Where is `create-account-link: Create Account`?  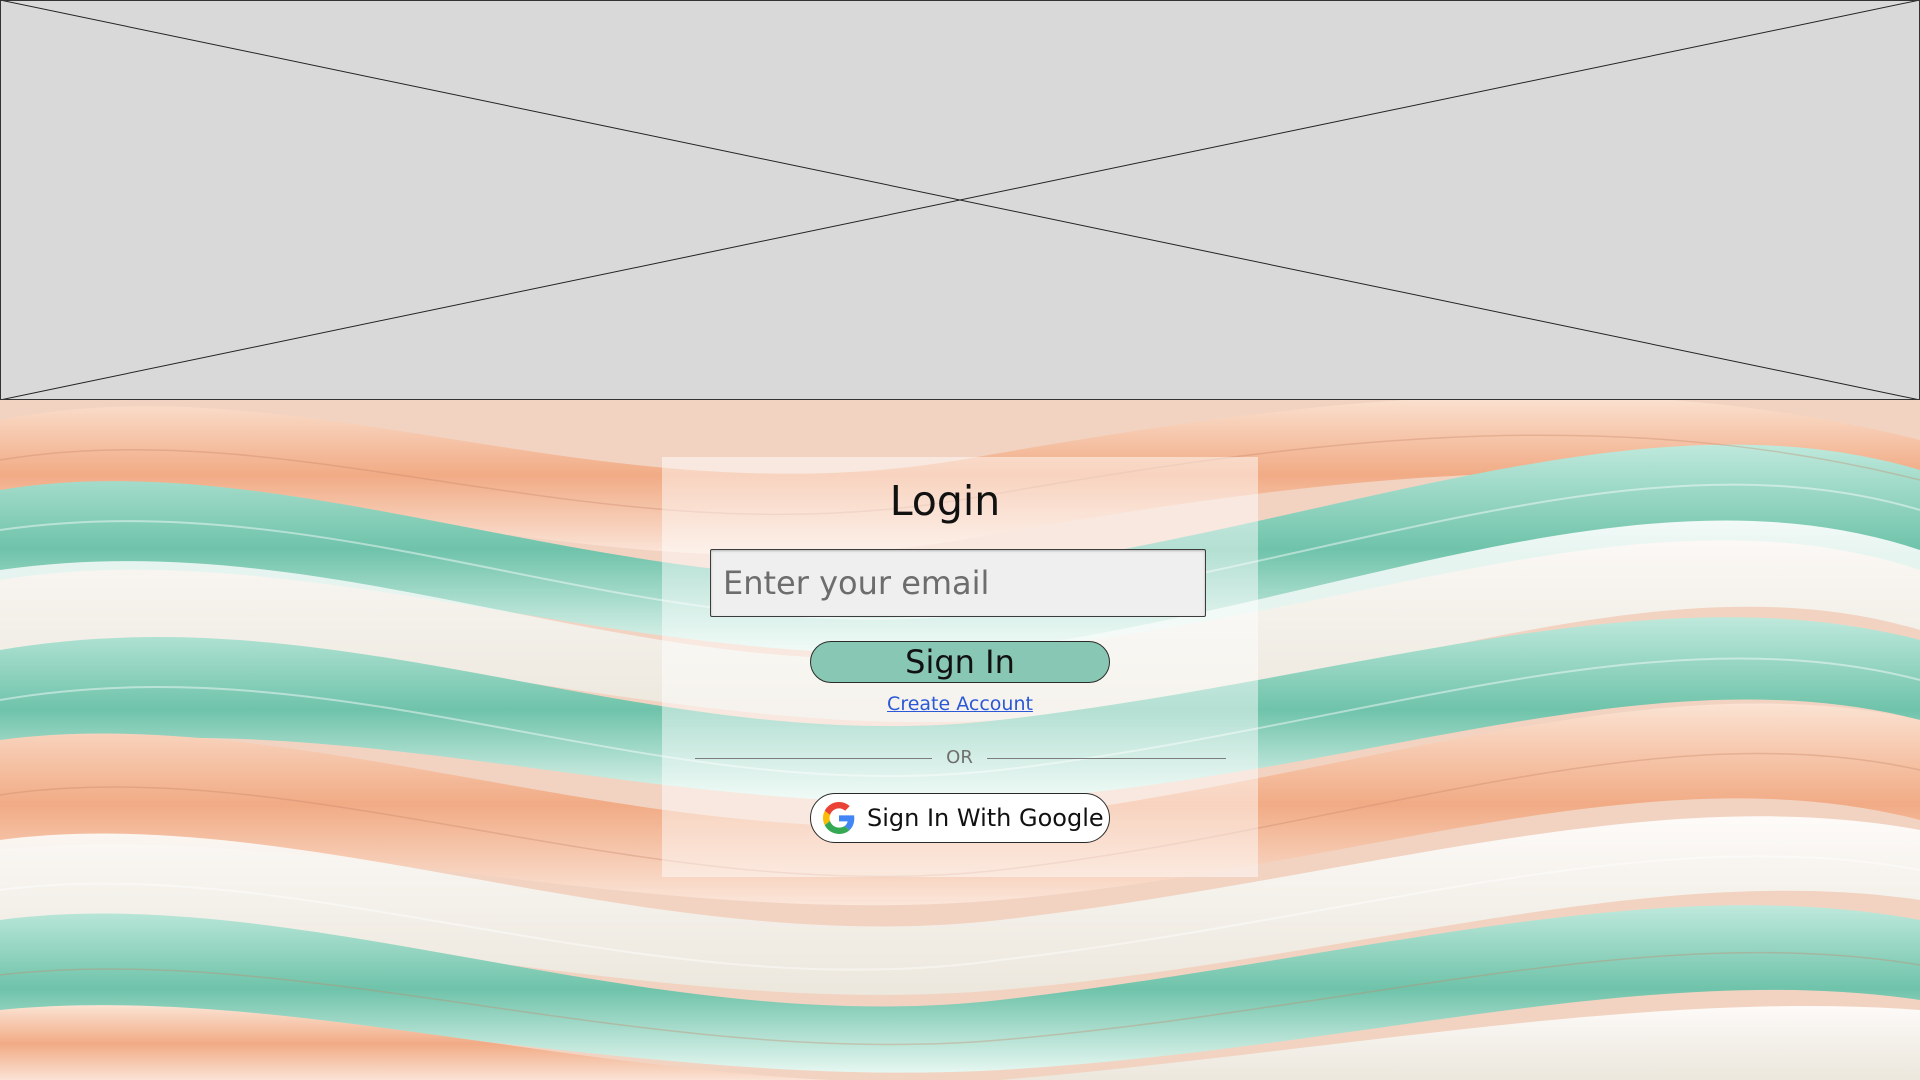
create-account-link: Create Account is located at coordinates (960, 704).